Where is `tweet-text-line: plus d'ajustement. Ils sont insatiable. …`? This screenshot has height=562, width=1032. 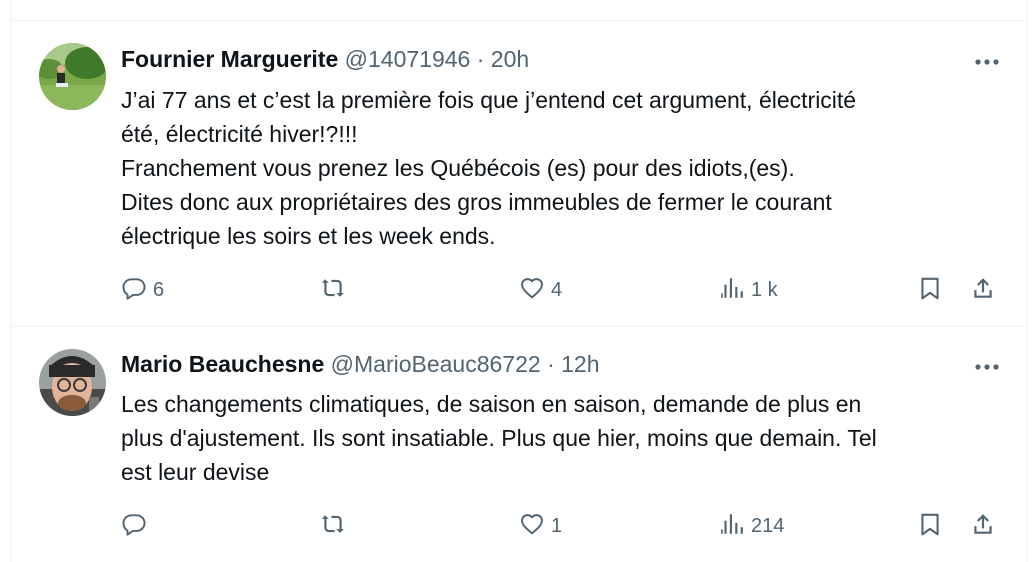
tweet-text-line: plus d'ajustement. Ils sont insatiable. … is located at coordinates (499, 438).